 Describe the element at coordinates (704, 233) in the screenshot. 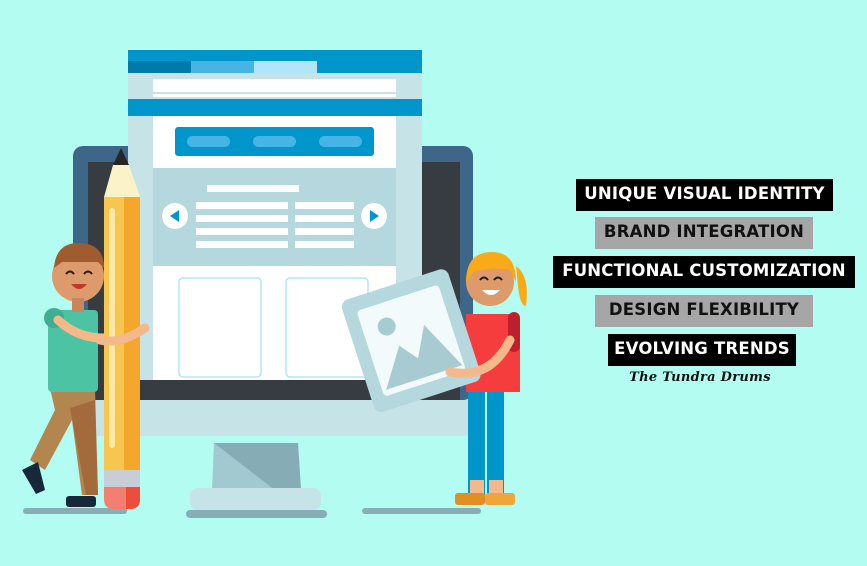

I see `feature-label-brand-integration: BRAND INTEGRATION` at that location.